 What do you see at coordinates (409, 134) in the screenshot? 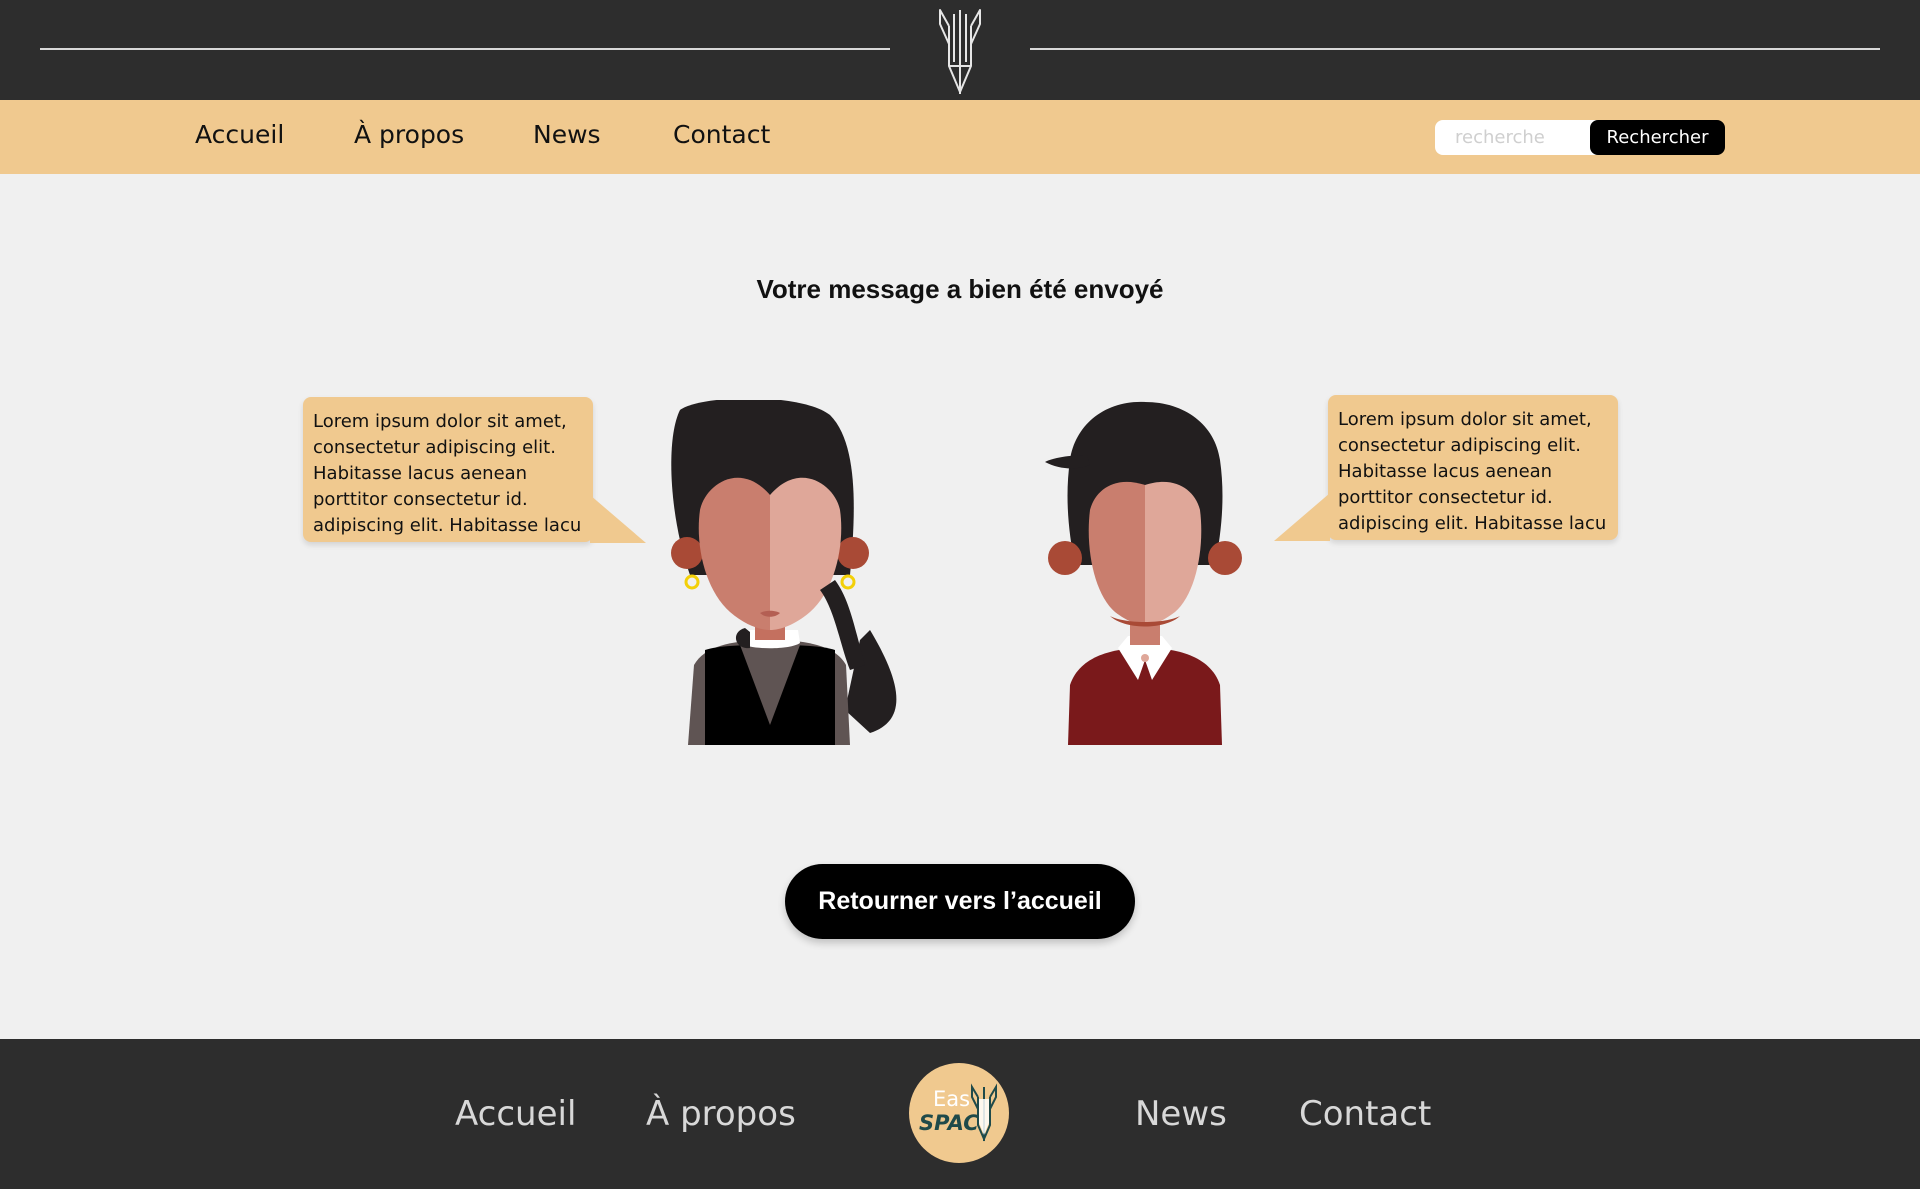
I see `nav-item-a-propos: À propos` at bounding box center [409, 134].